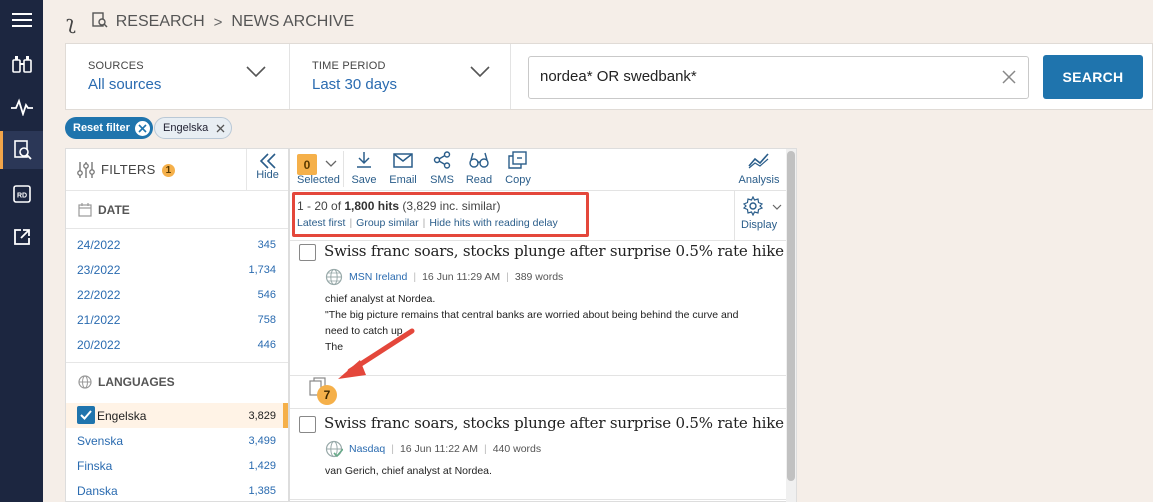 The height and width of the screenshot is (502, 1153). I want to click on languages-section-title: LANGUAGES, so click(136, 381).